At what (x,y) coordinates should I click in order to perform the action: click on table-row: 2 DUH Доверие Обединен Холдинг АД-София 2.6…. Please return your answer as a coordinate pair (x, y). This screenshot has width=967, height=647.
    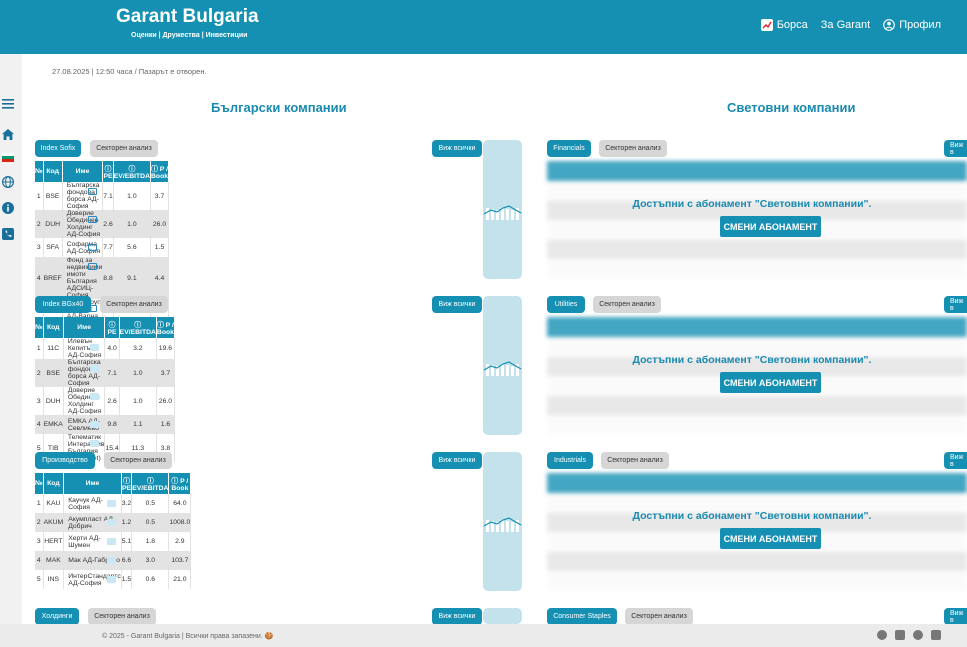
    Looking at the image, I should click on (102, 224).